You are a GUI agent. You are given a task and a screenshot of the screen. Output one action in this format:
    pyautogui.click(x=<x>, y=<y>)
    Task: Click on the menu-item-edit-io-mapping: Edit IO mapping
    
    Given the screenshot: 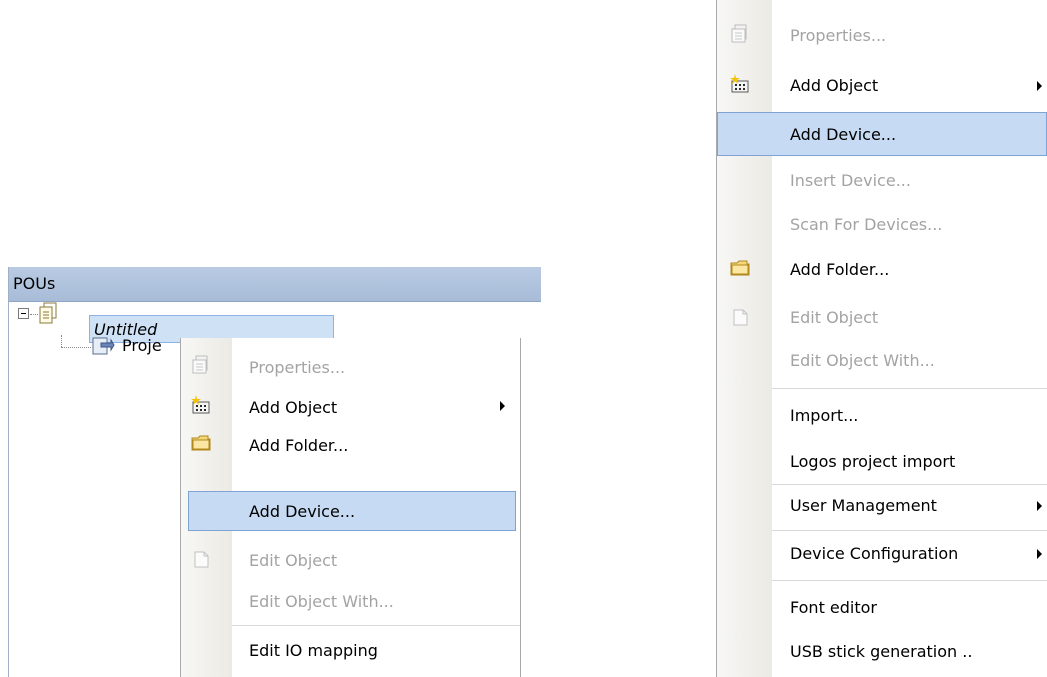 What is the action you would take?
    pyautogui.click(x=350, y=648)
    